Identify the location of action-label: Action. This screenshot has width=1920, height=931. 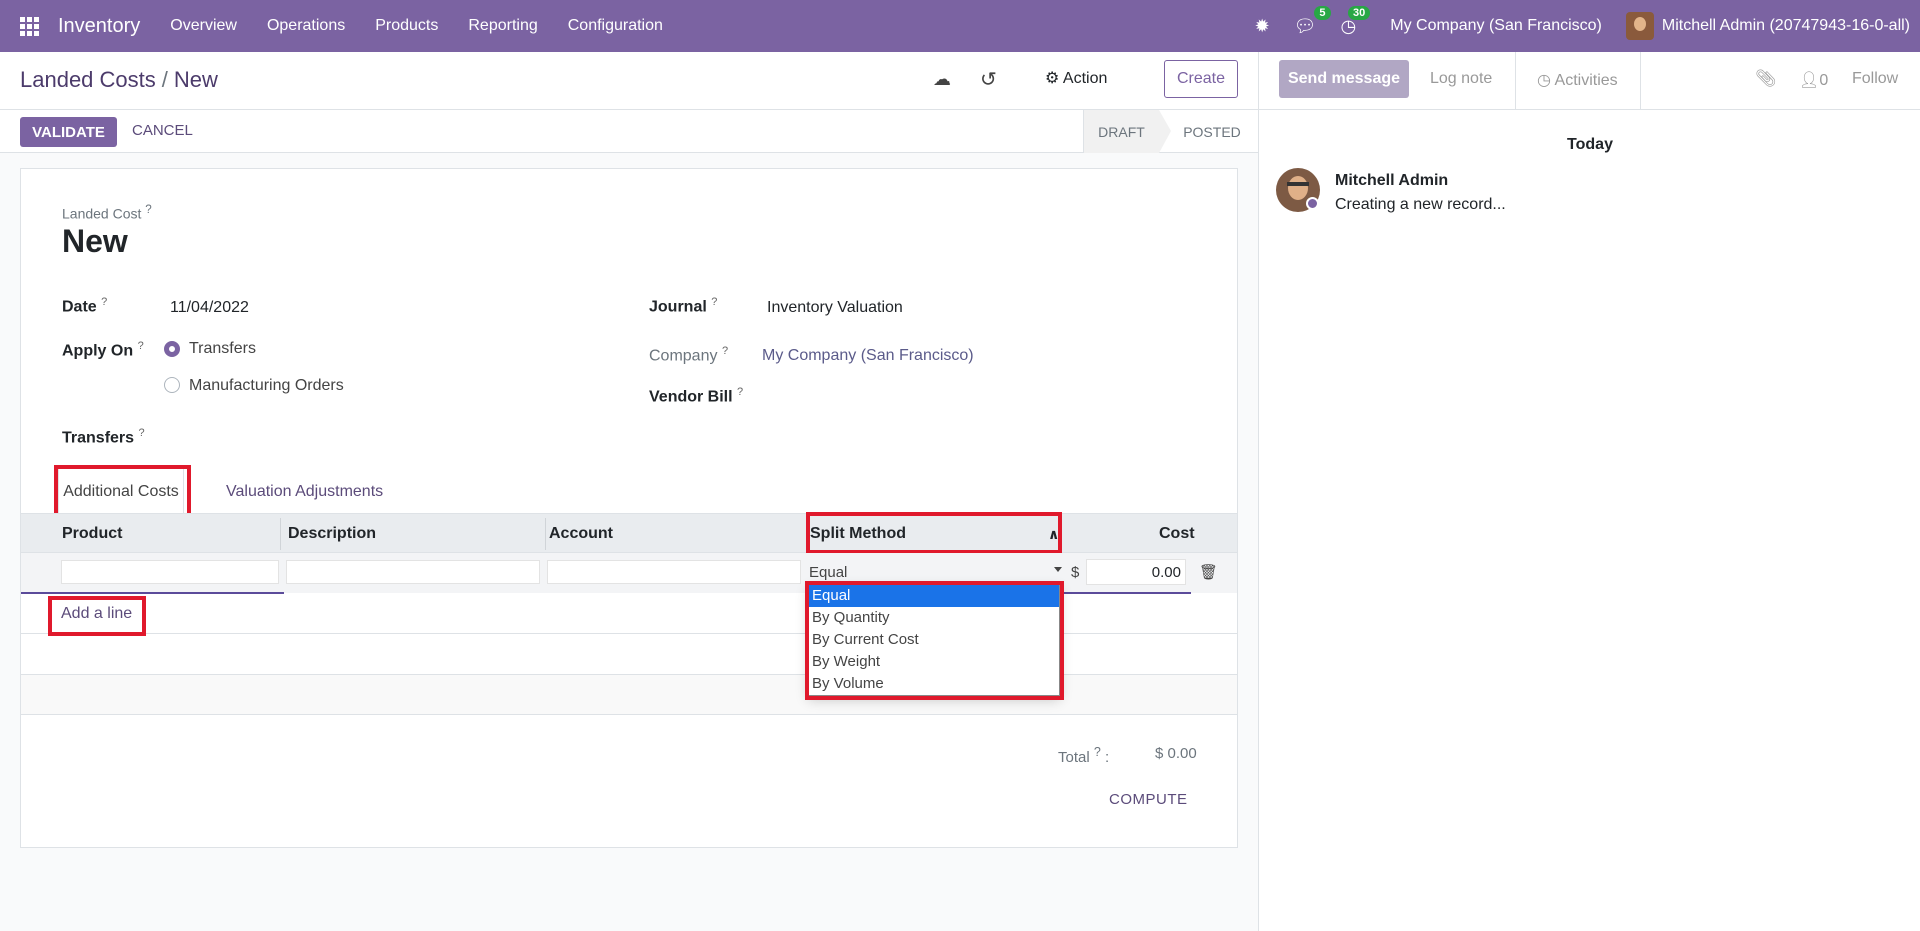
(1085, 78).